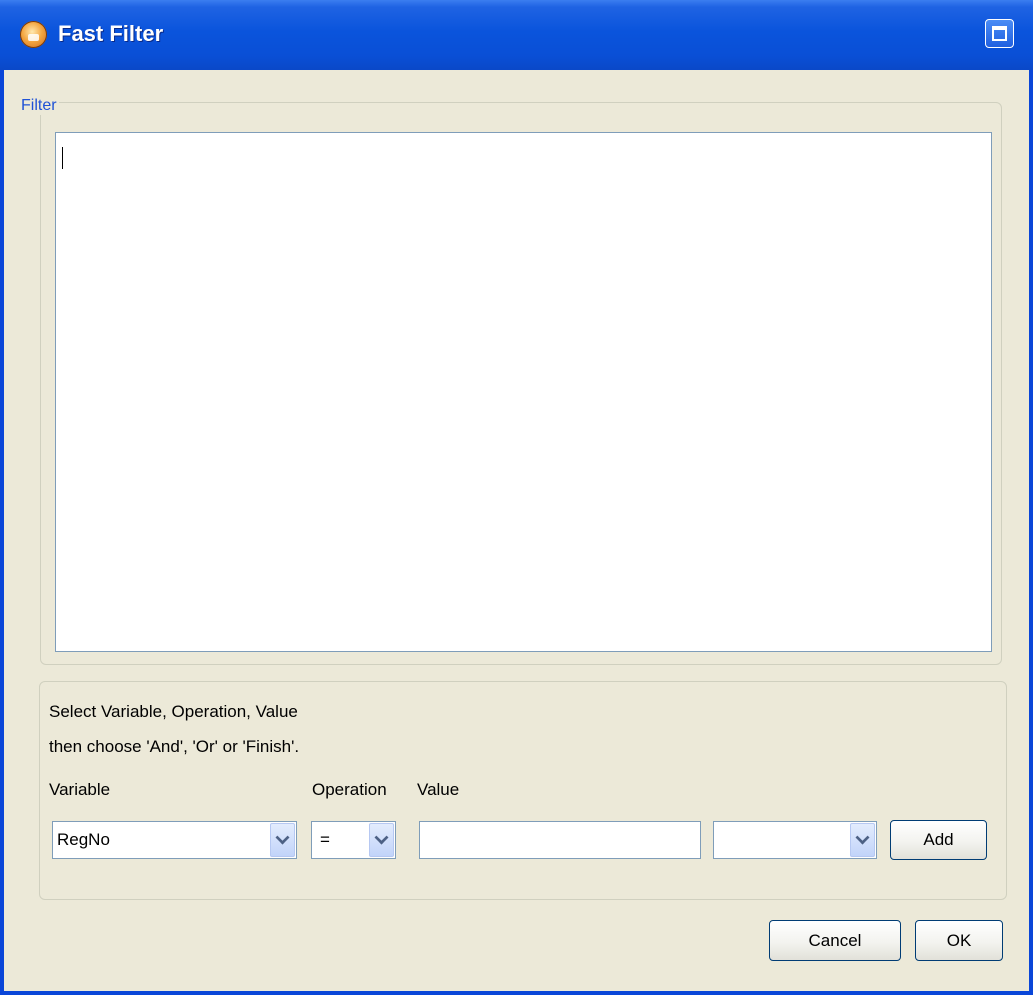 This screenshot has height=995, width=1033. Describe the element at coordinates (353, 840) in the screenshot. I see `operation-combobox: =` at that location.